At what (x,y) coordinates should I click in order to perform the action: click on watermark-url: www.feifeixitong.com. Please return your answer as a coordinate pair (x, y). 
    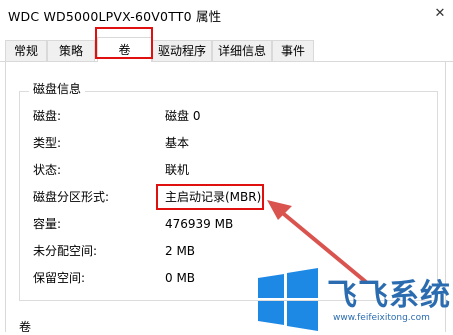
    Looking at the image, I should click on (381, 318).